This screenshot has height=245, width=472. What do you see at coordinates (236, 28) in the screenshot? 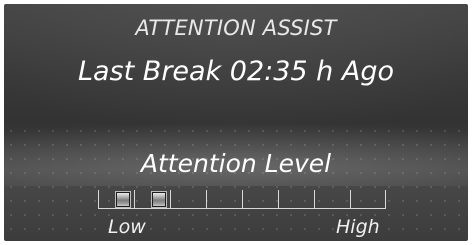
I see `screen-title: ATTENTION ASSIST` at bounding box center [236, 28].